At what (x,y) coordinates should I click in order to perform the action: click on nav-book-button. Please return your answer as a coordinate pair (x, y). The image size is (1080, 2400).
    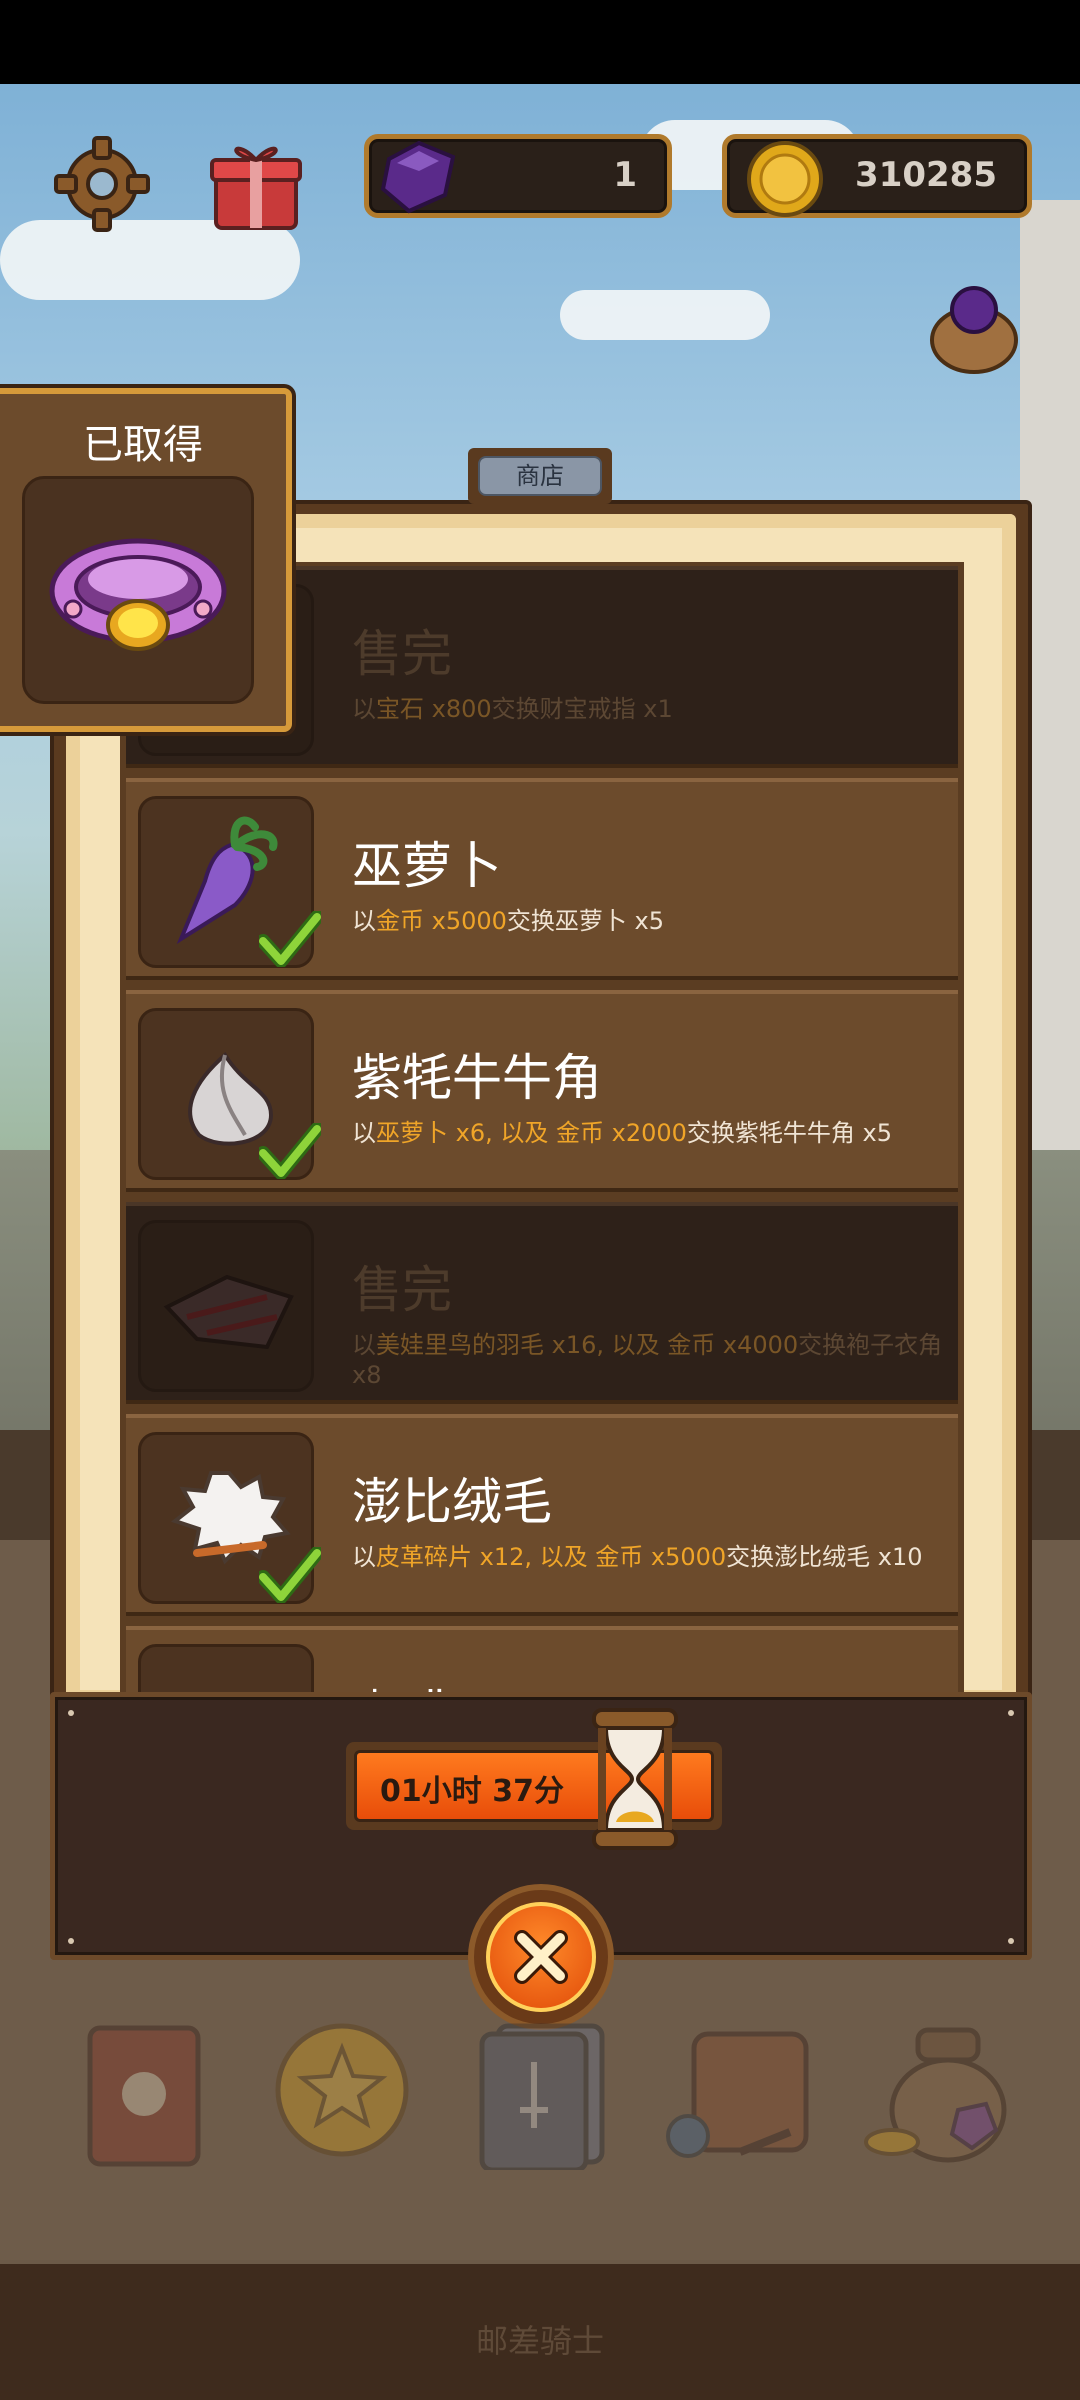
    Looking at the image, I should click on (145, 2092).